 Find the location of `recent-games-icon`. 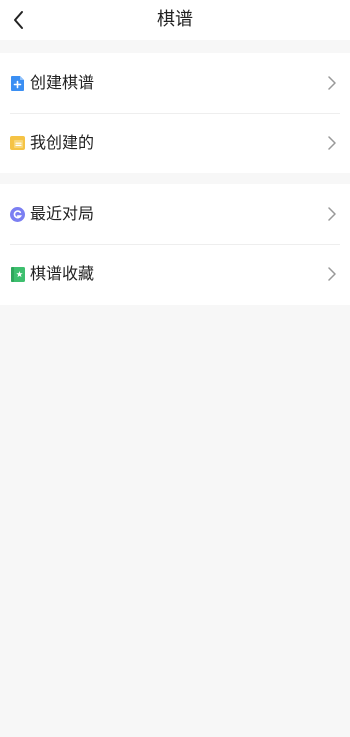

recent-games-icon is located at coordinates (17, 214).